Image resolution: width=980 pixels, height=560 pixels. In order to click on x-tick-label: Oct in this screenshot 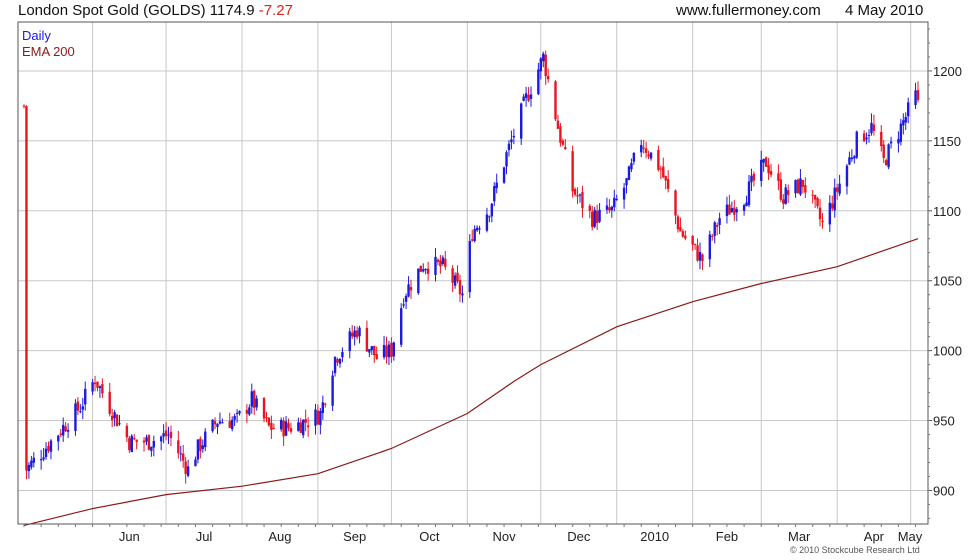, I will do `click(429, 536)`.